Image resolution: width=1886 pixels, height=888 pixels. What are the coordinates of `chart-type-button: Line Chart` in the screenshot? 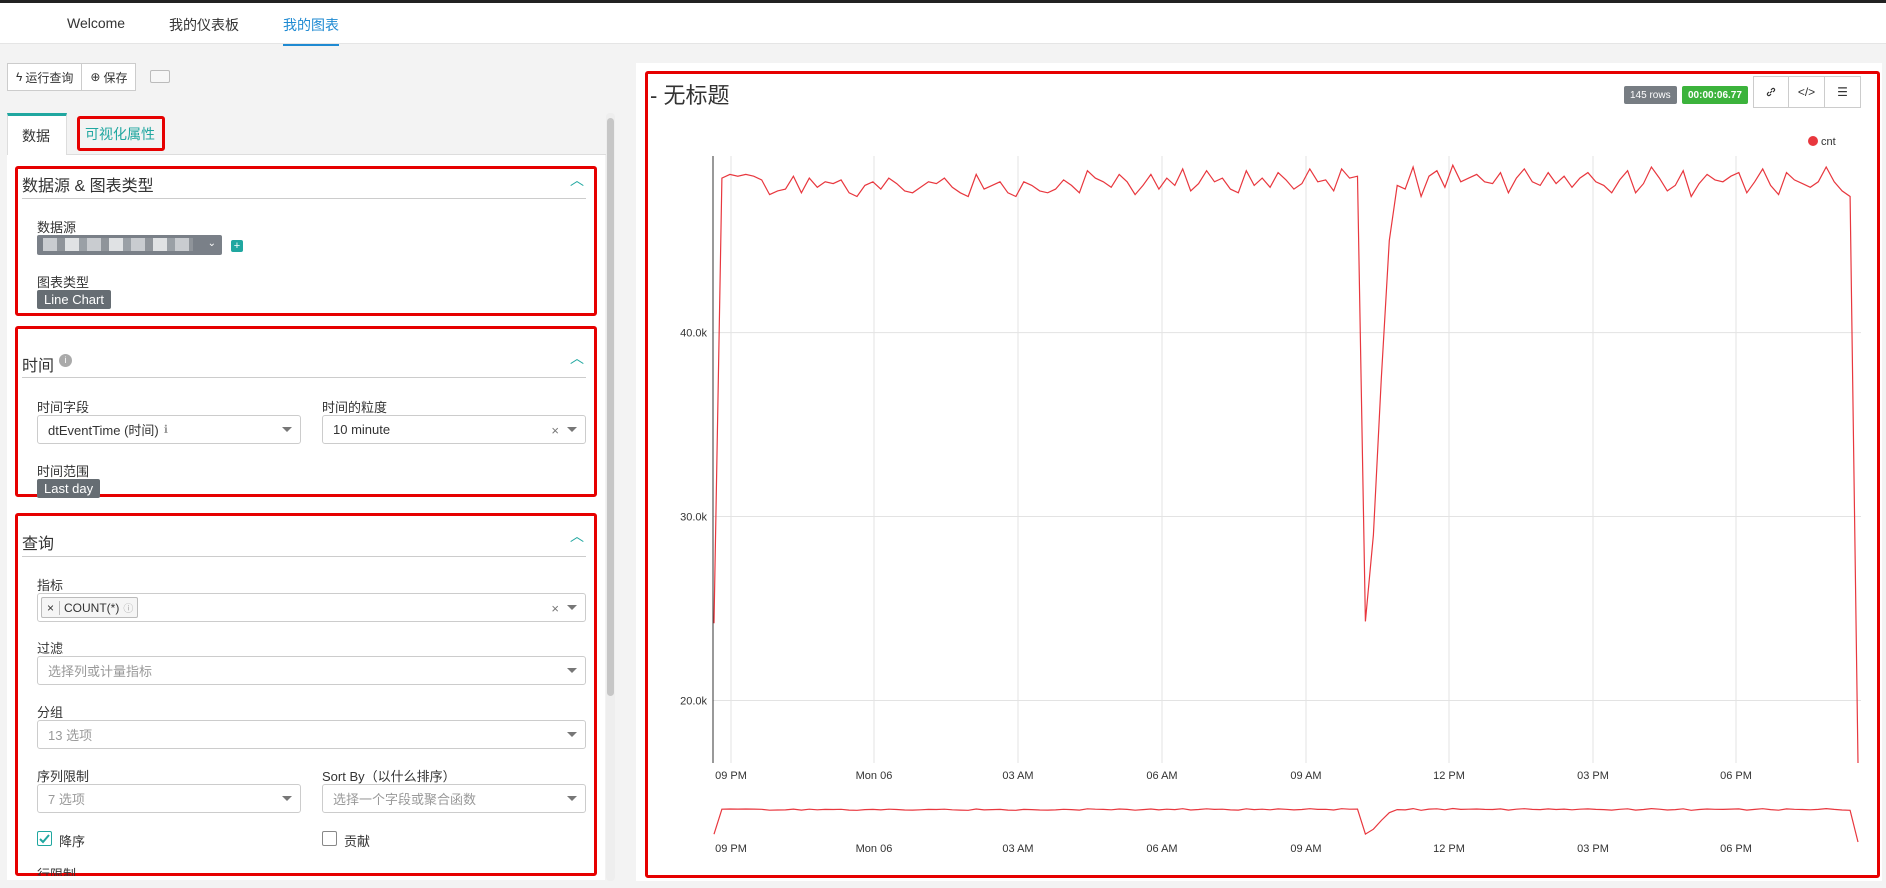 It's located at (74, 299).